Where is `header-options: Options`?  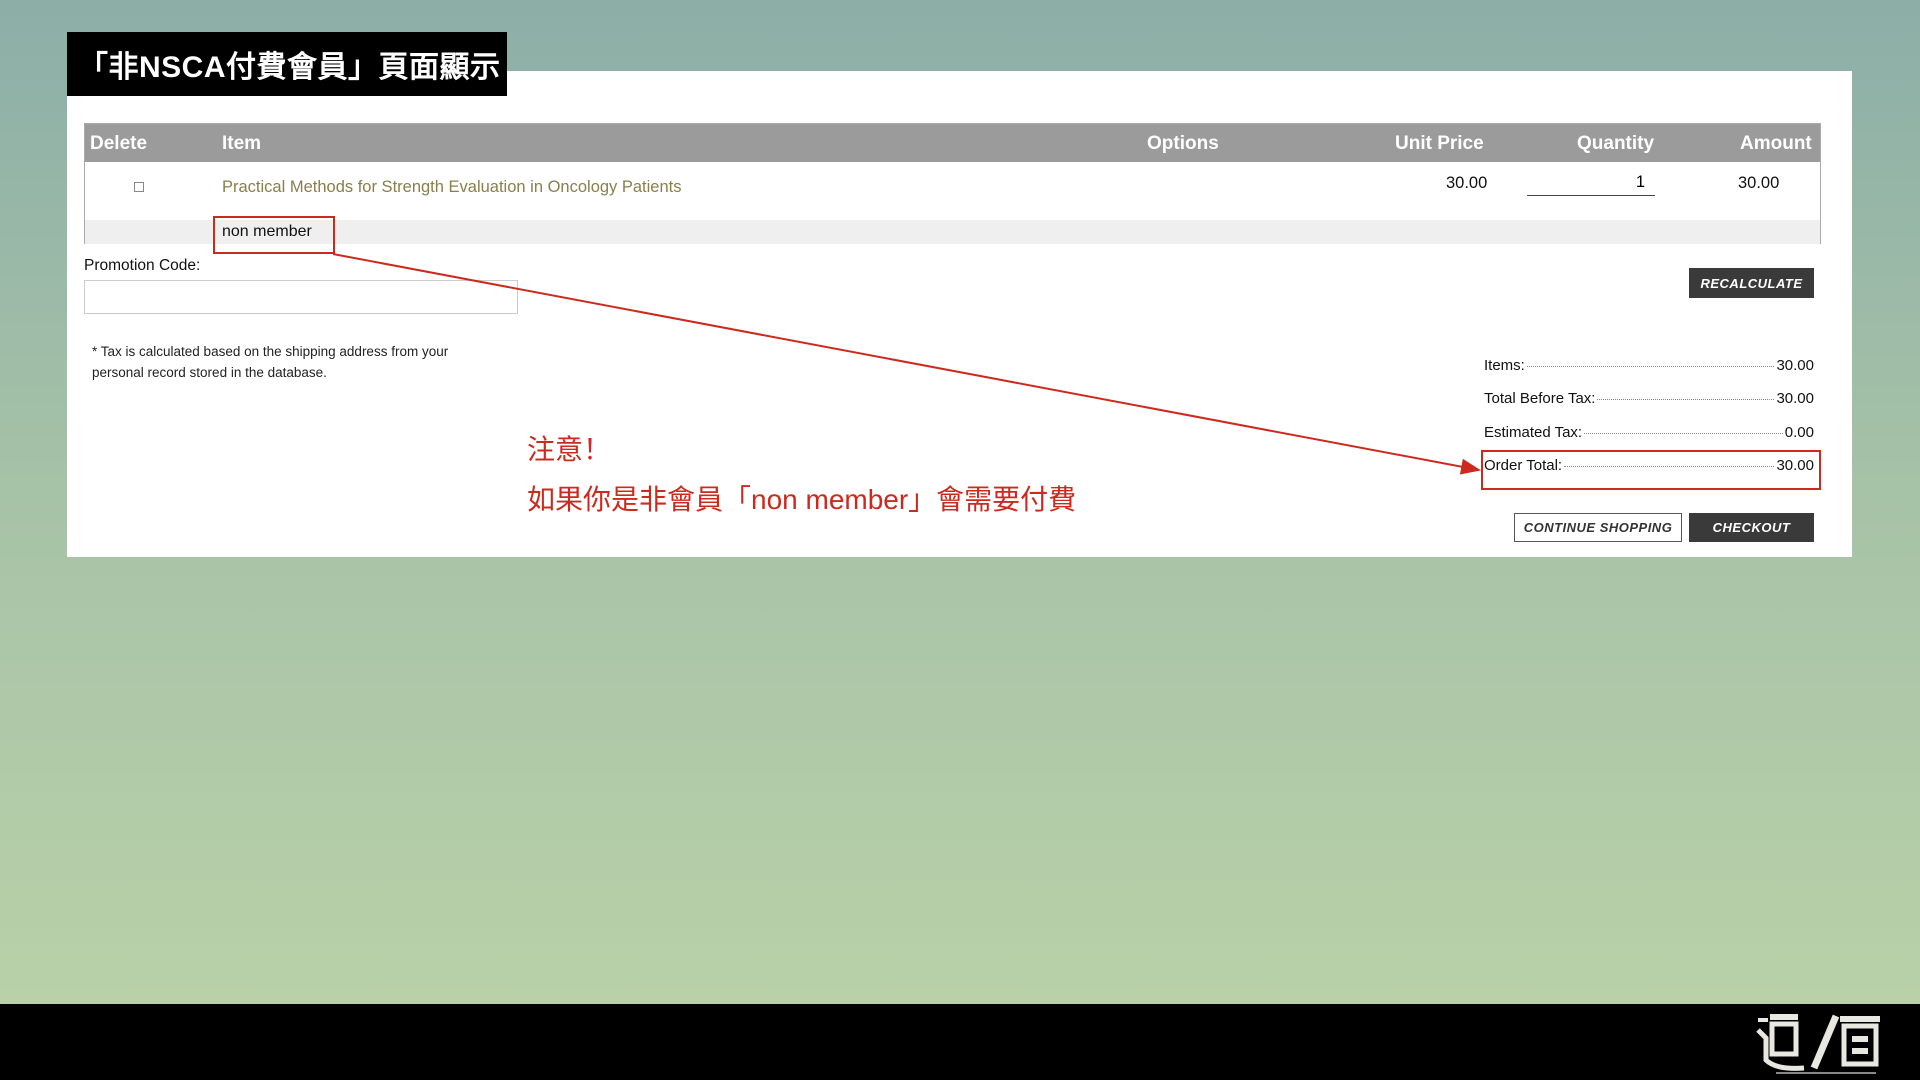
header-options: Options is located at coordinates (1183, 143).